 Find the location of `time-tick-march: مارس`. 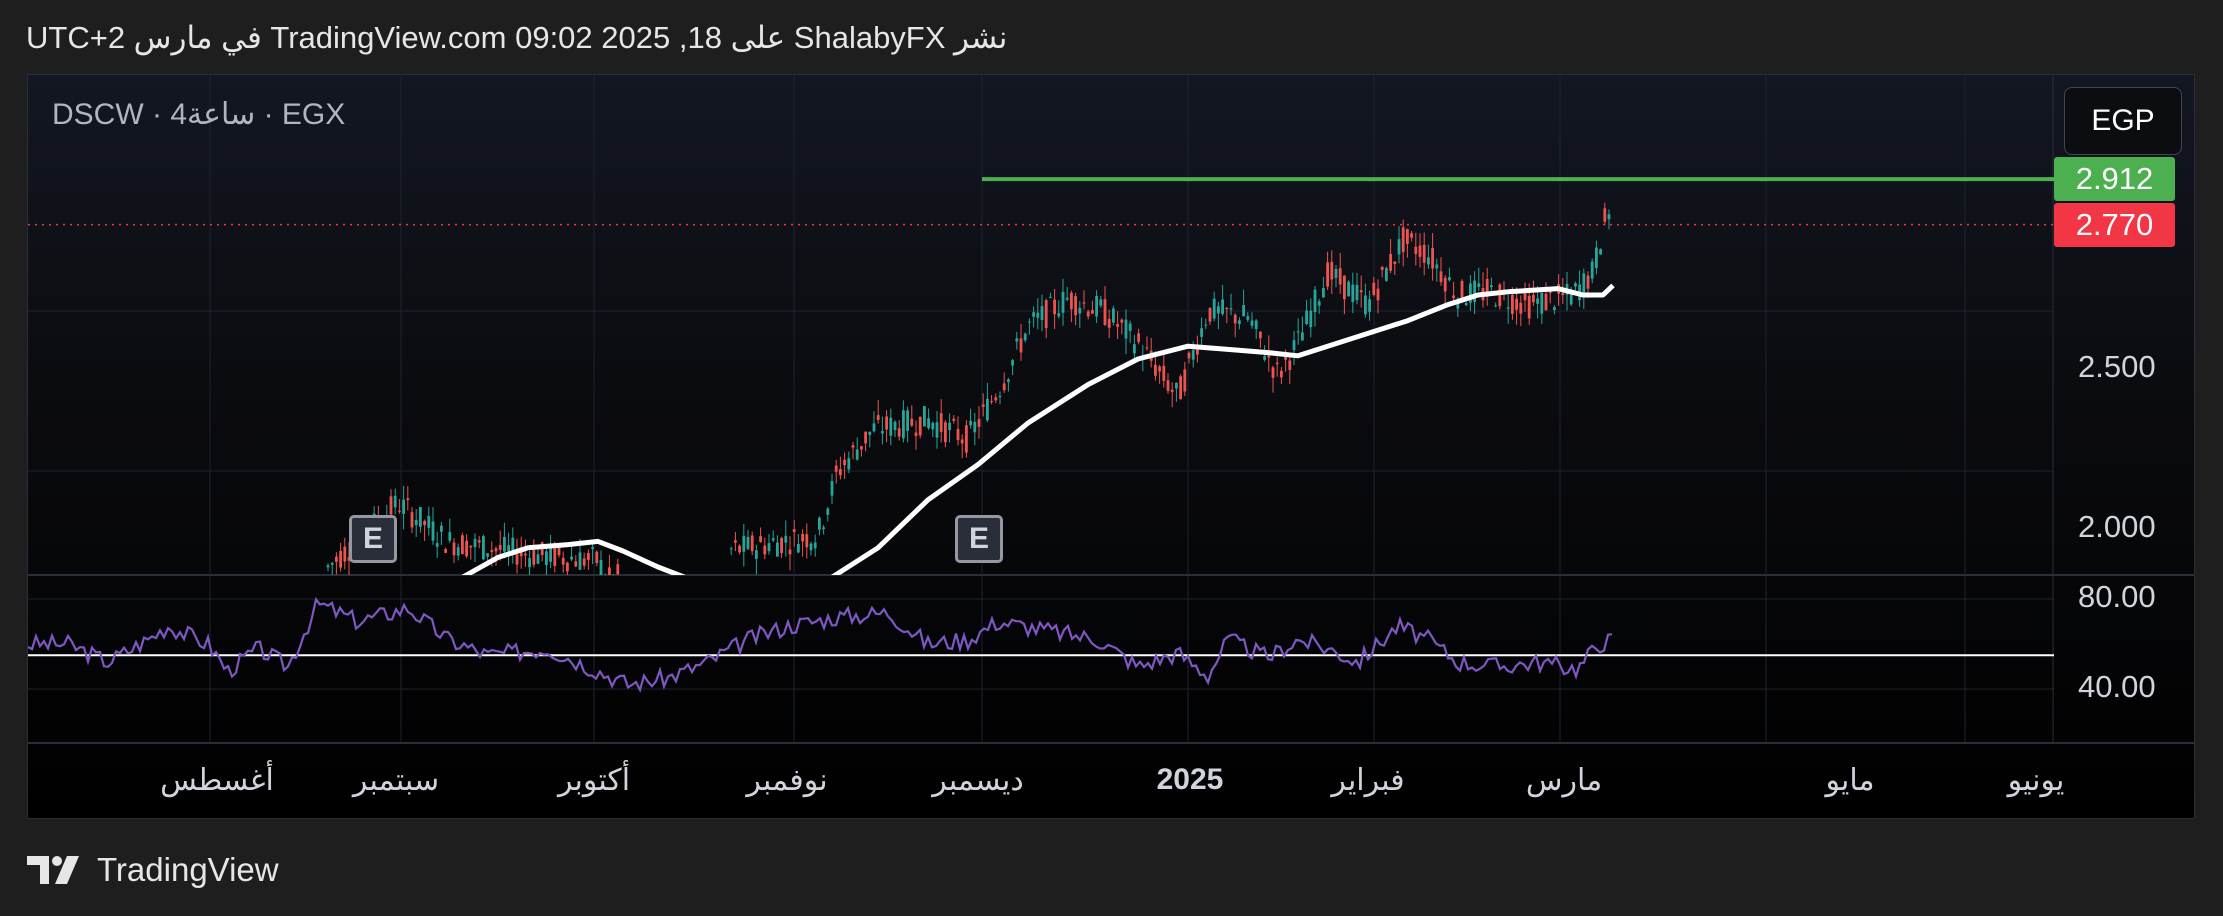

time-tick-march: مارس is located at coordinates (1564, 780).